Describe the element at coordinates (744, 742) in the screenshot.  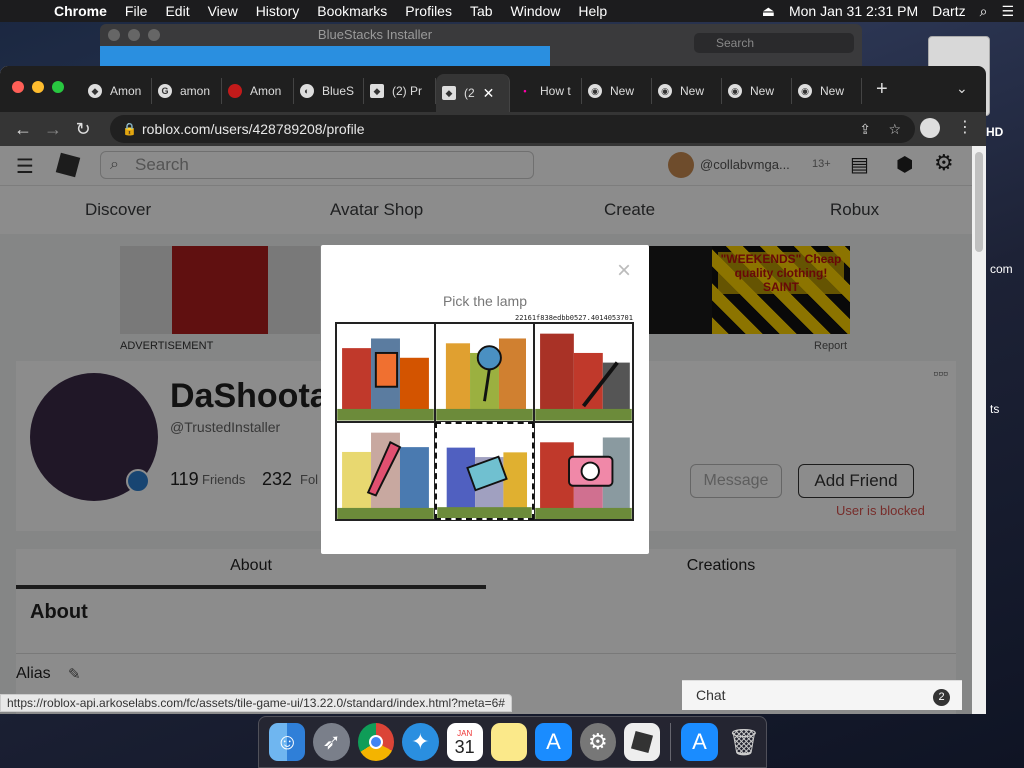
I see `trash-icon: 🗑` at that location.